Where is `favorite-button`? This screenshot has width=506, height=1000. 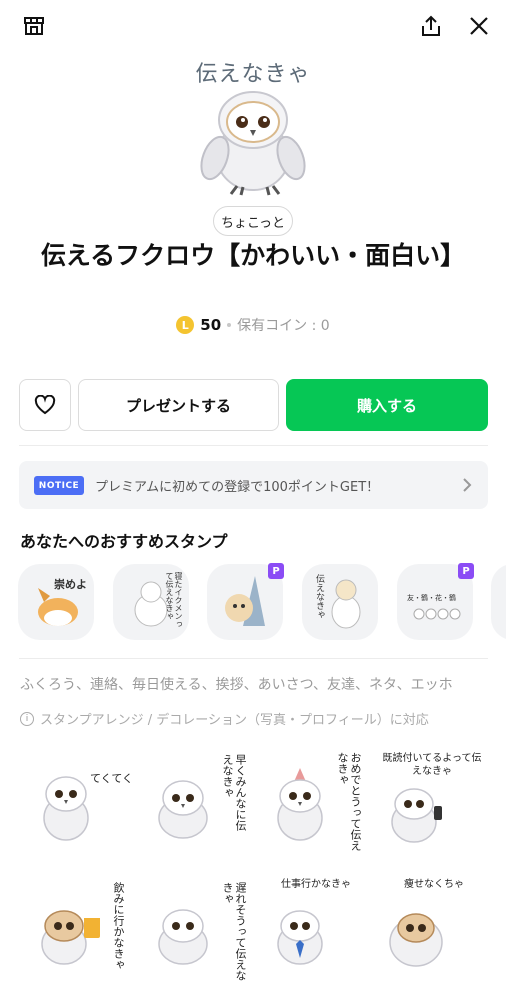
favorite-button is located at coordinates (45, 405).